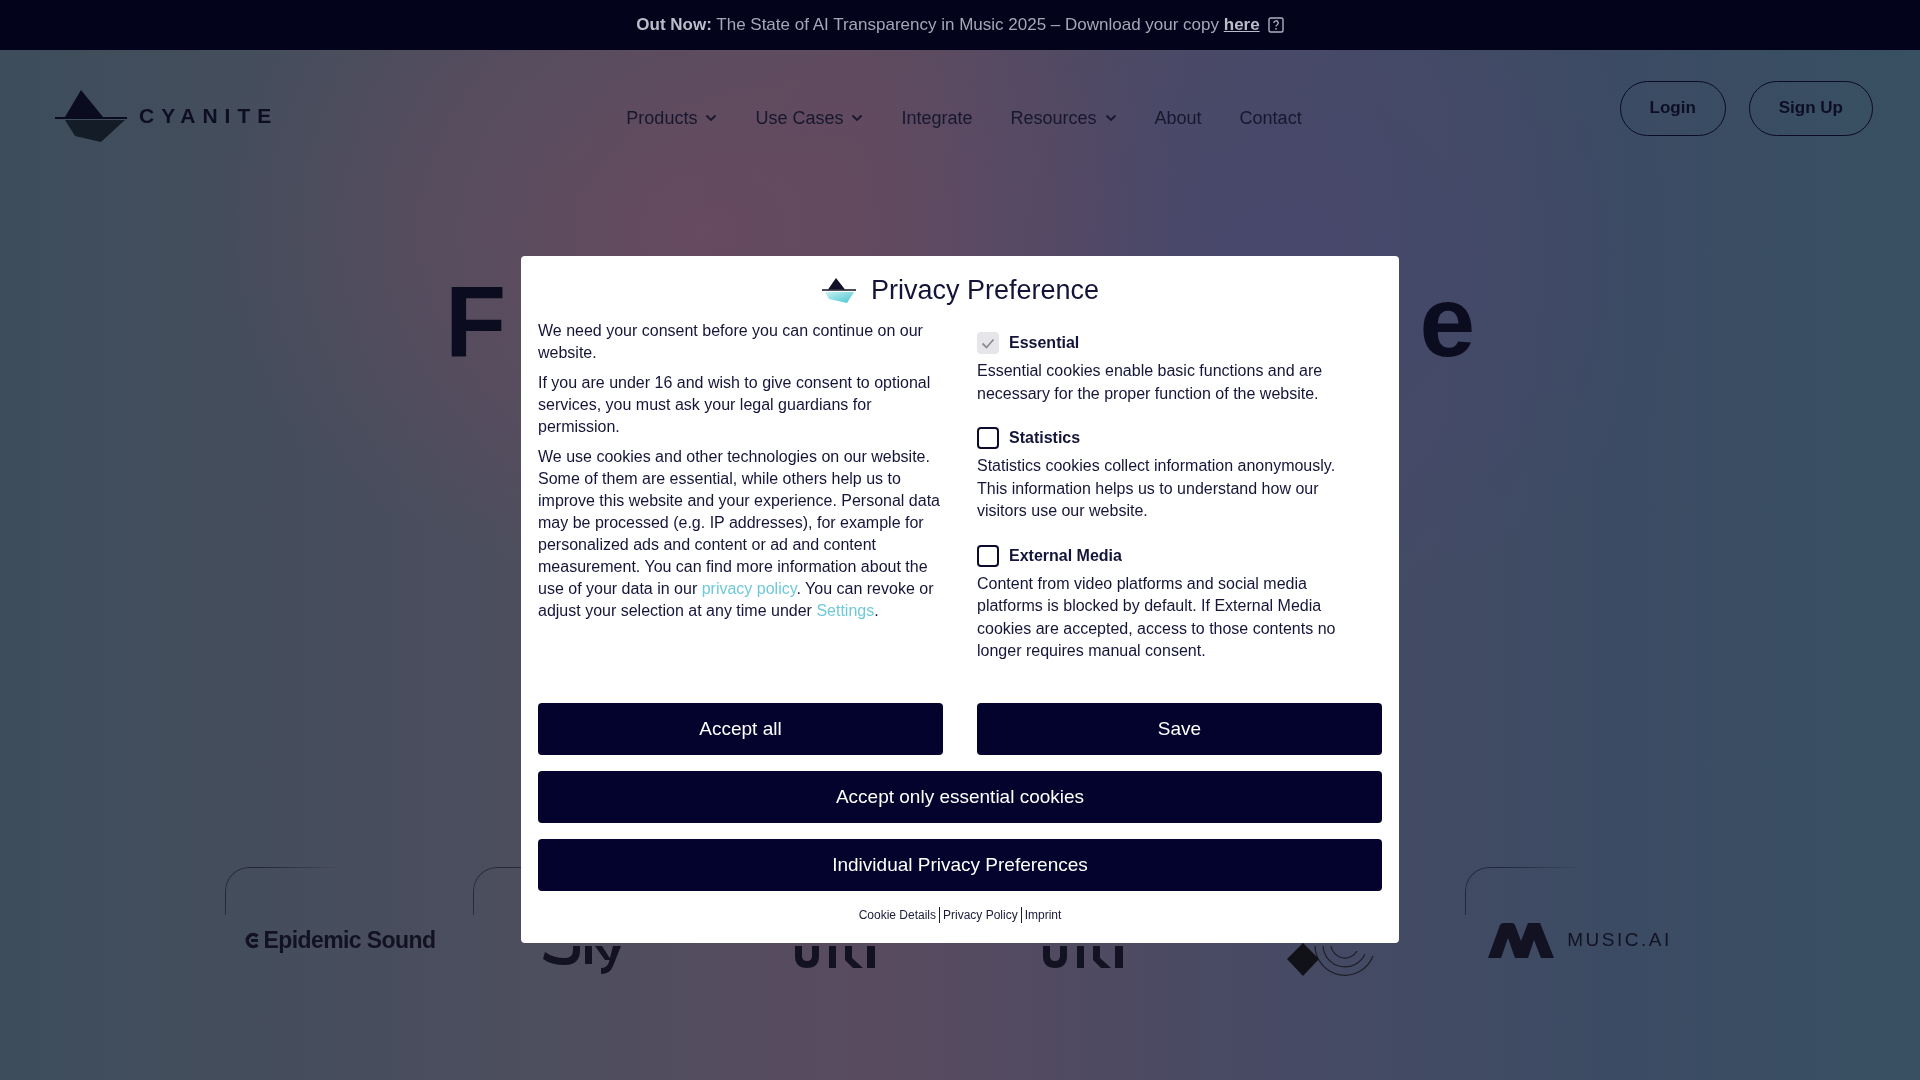 This screenshot has height=1080, width=1920. What do you see at coordinates (1045, 438) in the screenshot?
I see `category-label: Statistics` at bounding box center [1045, 438].